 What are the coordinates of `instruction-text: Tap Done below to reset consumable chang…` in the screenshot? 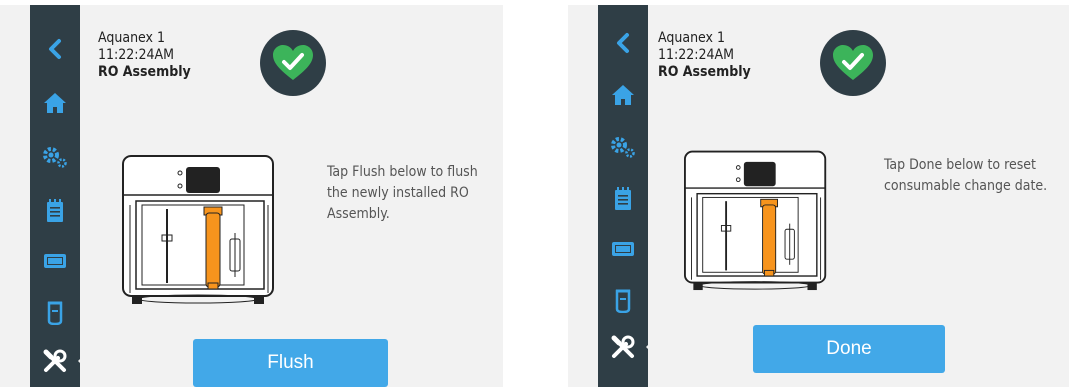 It's located at (966, 175).